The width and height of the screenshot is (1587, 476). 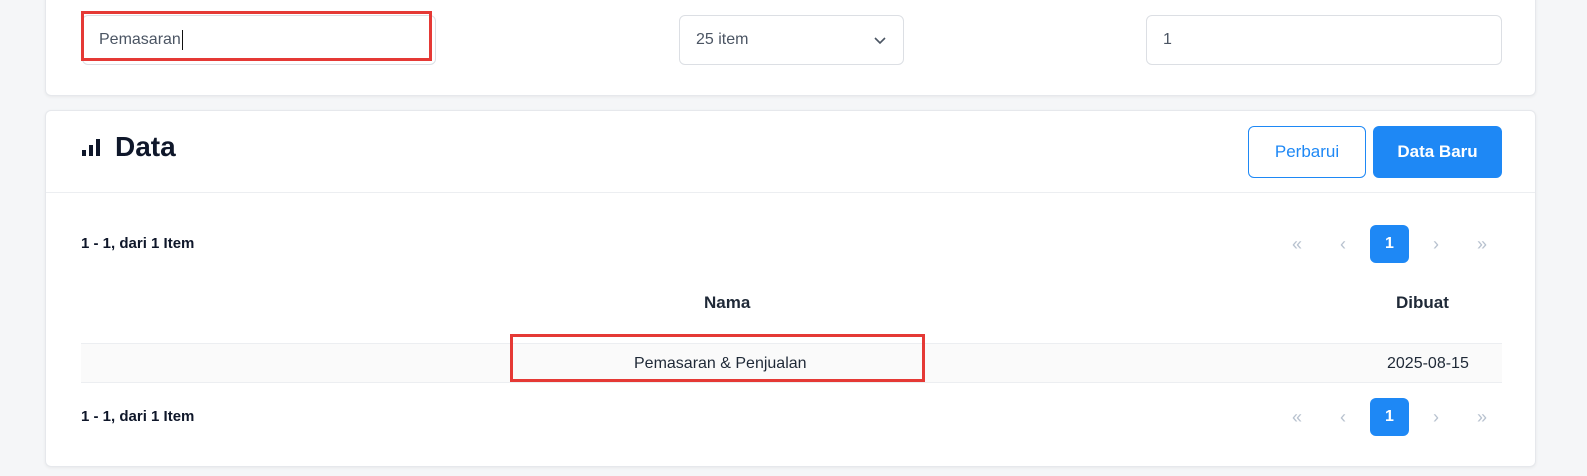 What do you see at coordinates (140, 39) in the screenshot?
I see `search-input-value: Pemasaran` at bounding box center [140, 39].